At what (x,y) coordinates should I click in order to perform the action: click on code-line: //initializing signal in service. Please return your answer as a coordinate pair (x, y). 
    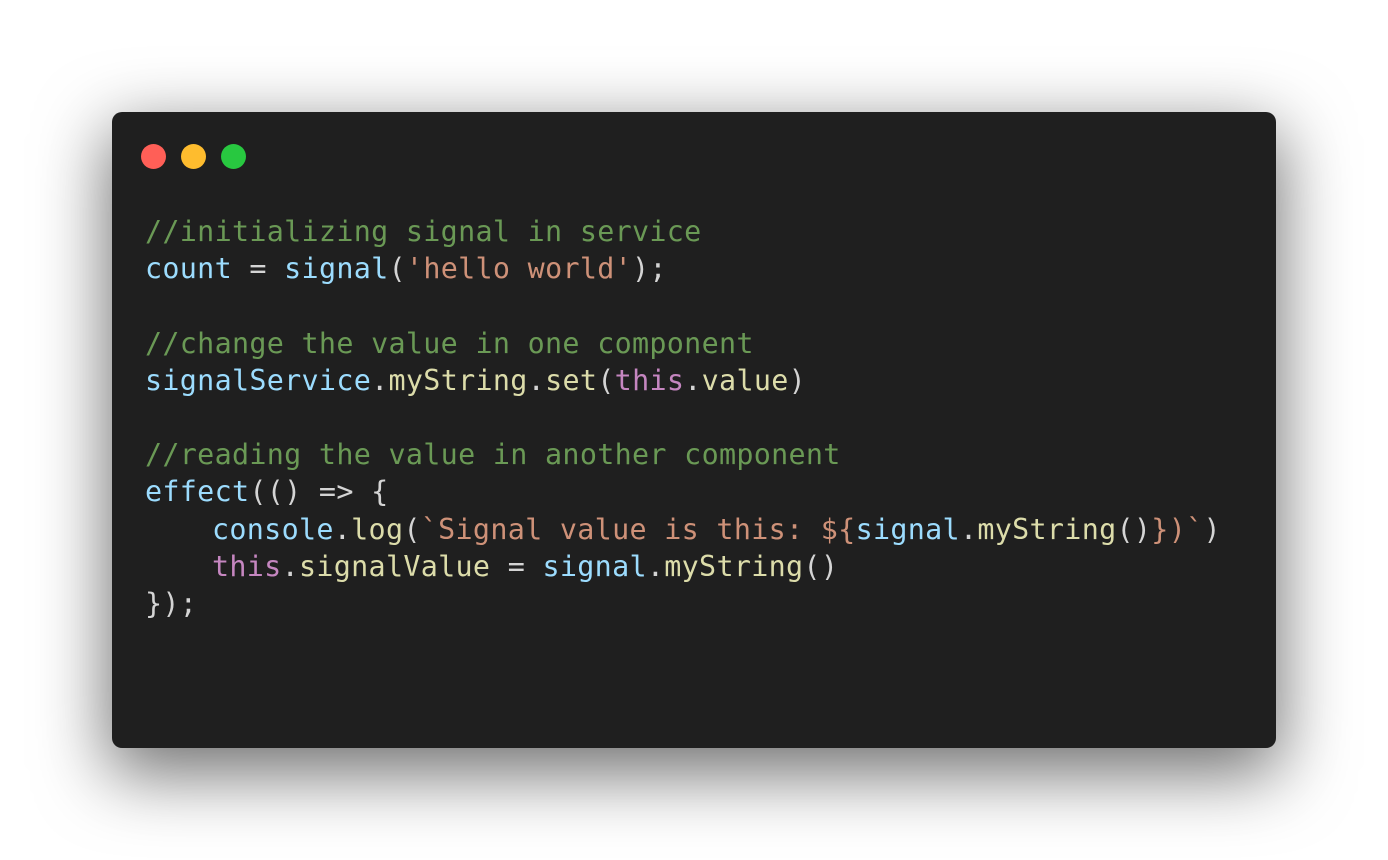
    Looking at the image, I should click on (683, 231).